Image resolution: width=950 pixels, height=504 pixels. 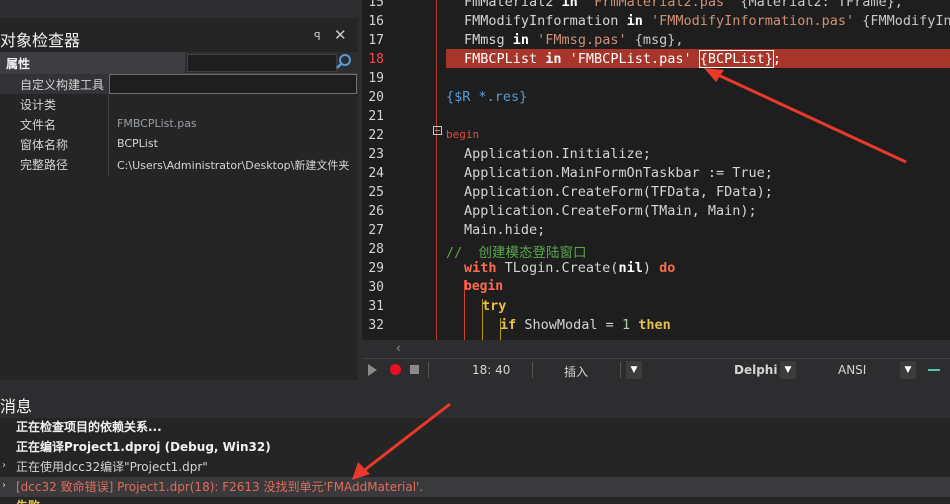 I want to click on minimize-icon, so click(x=934, y=370).